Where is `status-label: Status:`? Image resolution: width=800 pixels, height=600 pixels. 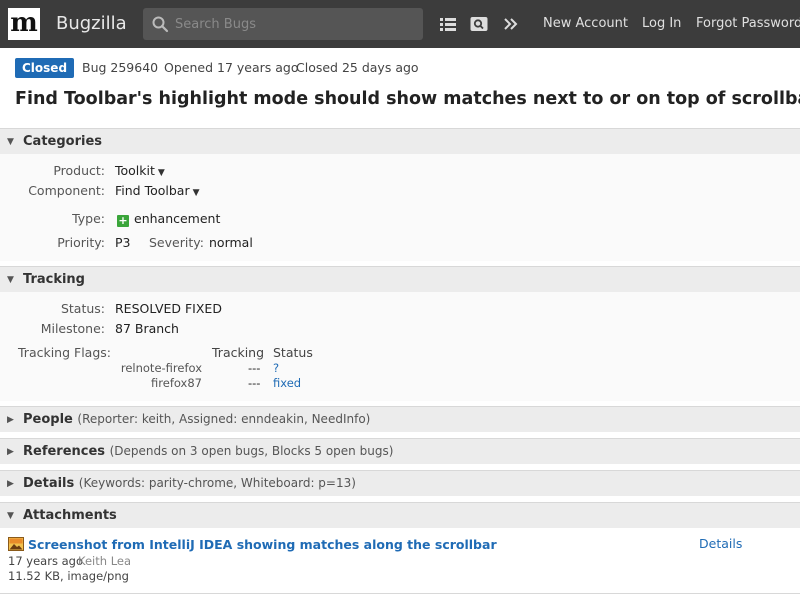
status-label: Status: is located at coordinates (82, 308).